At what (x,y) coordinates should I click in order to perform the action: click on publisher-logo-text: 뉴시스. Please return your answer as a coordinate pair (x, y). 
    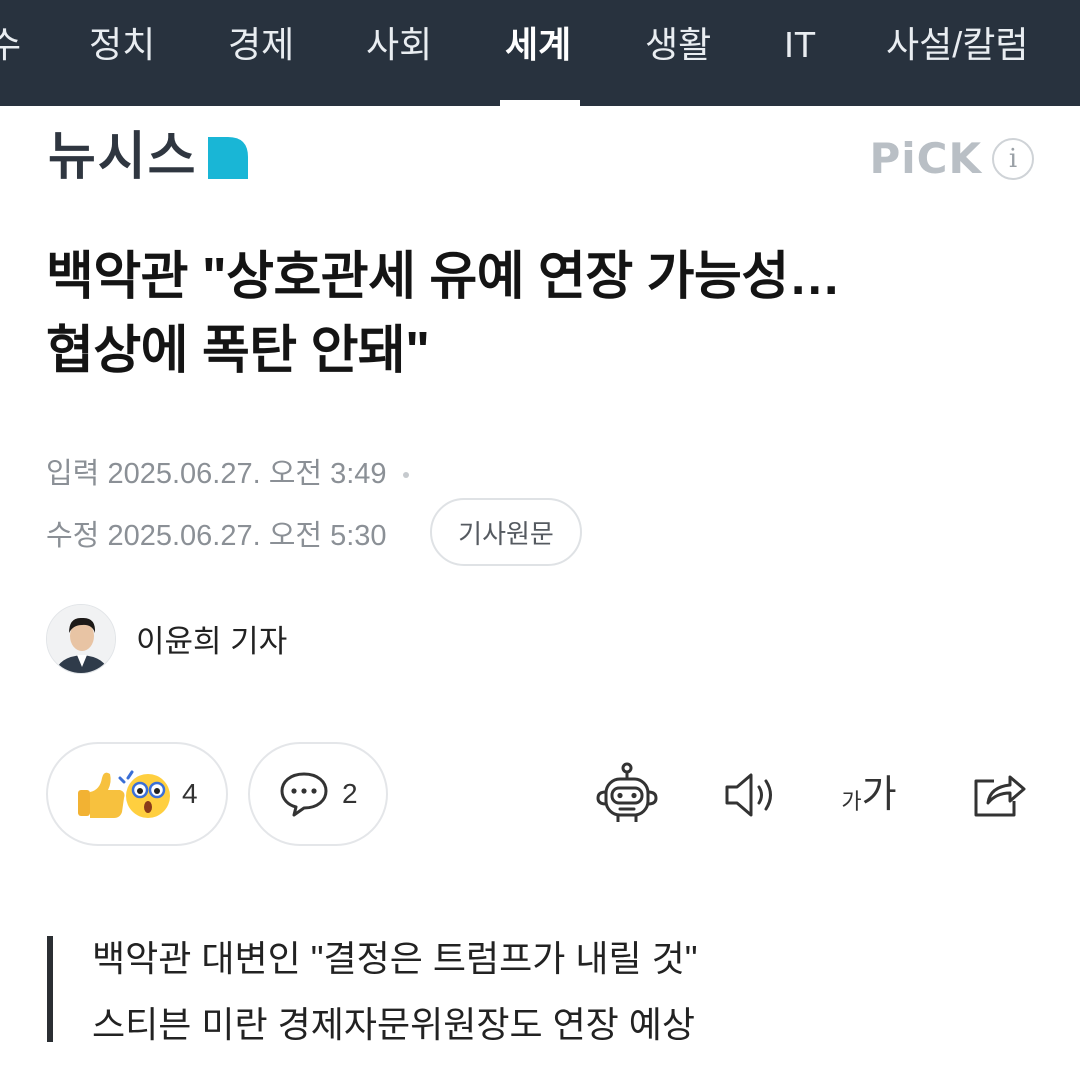
    Looking at the image, I should click on (123, 157).